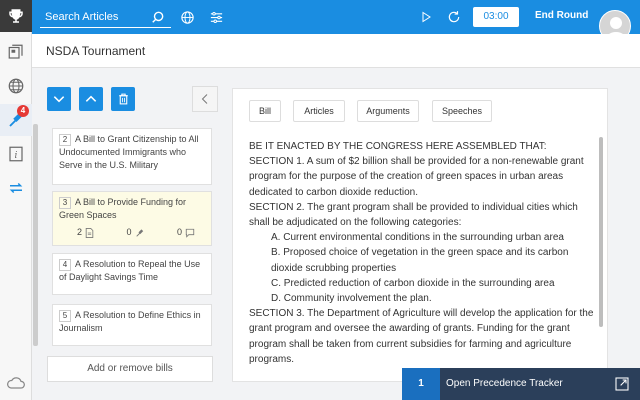 This screenshot has height=400, width=640. Describe the element at coordinates (205, 99) in the screenshot. I see `collapse-panel-button` at that location.